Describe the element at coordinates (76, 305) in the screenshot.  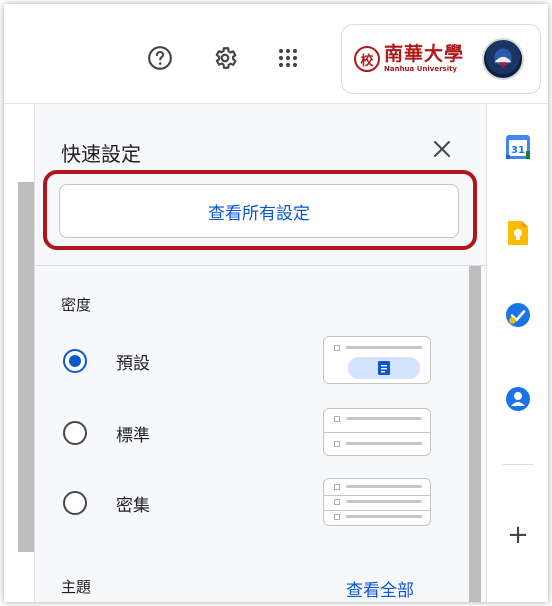
I see `density-label: 密度` at that location.